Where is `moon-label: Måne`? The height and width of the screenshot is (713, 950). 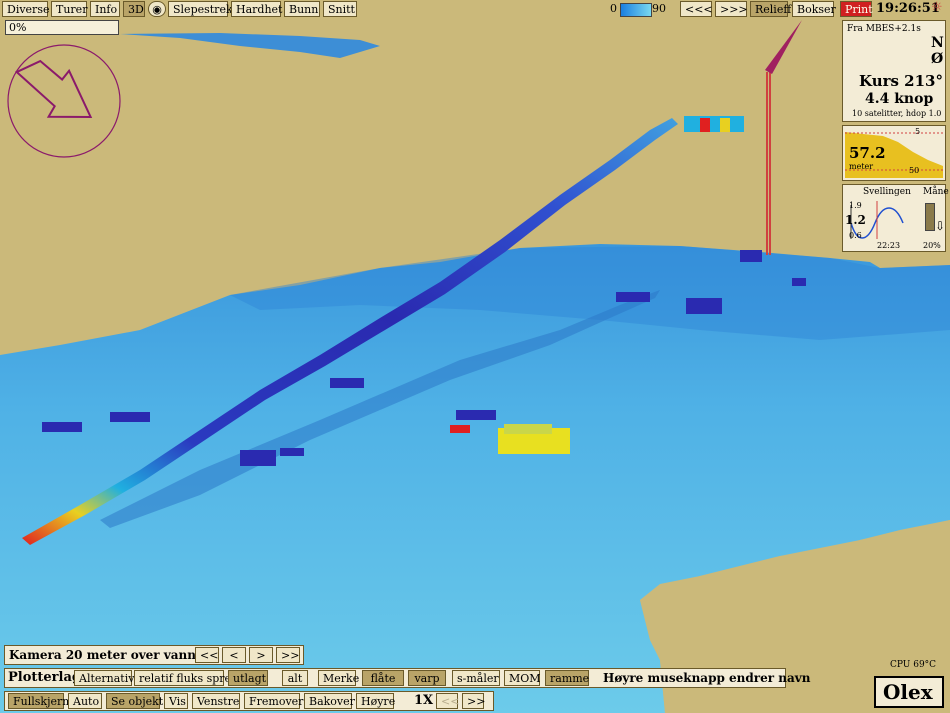
moon-label: Måne is located at coordinates (936, 192).